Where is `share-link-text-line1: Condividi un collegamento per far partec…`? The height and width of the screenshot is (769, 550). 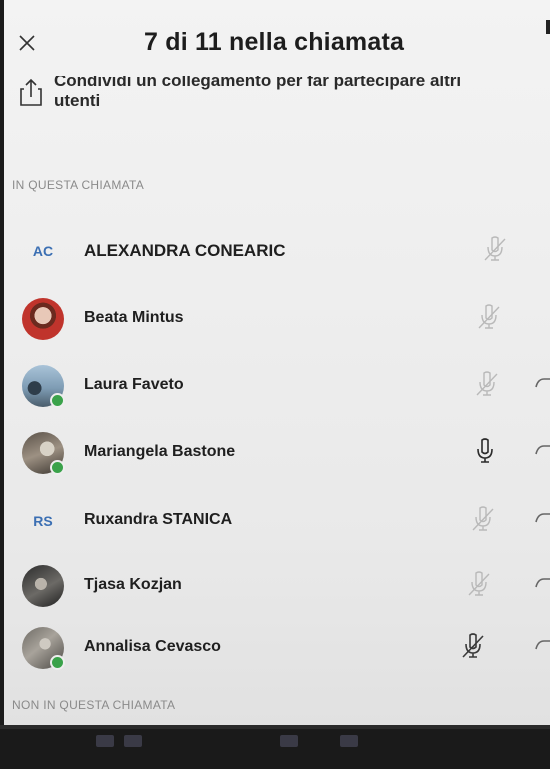
share-link-text-line1: Condividi un collegamento per far partec… is located at coordinates (258, 83).